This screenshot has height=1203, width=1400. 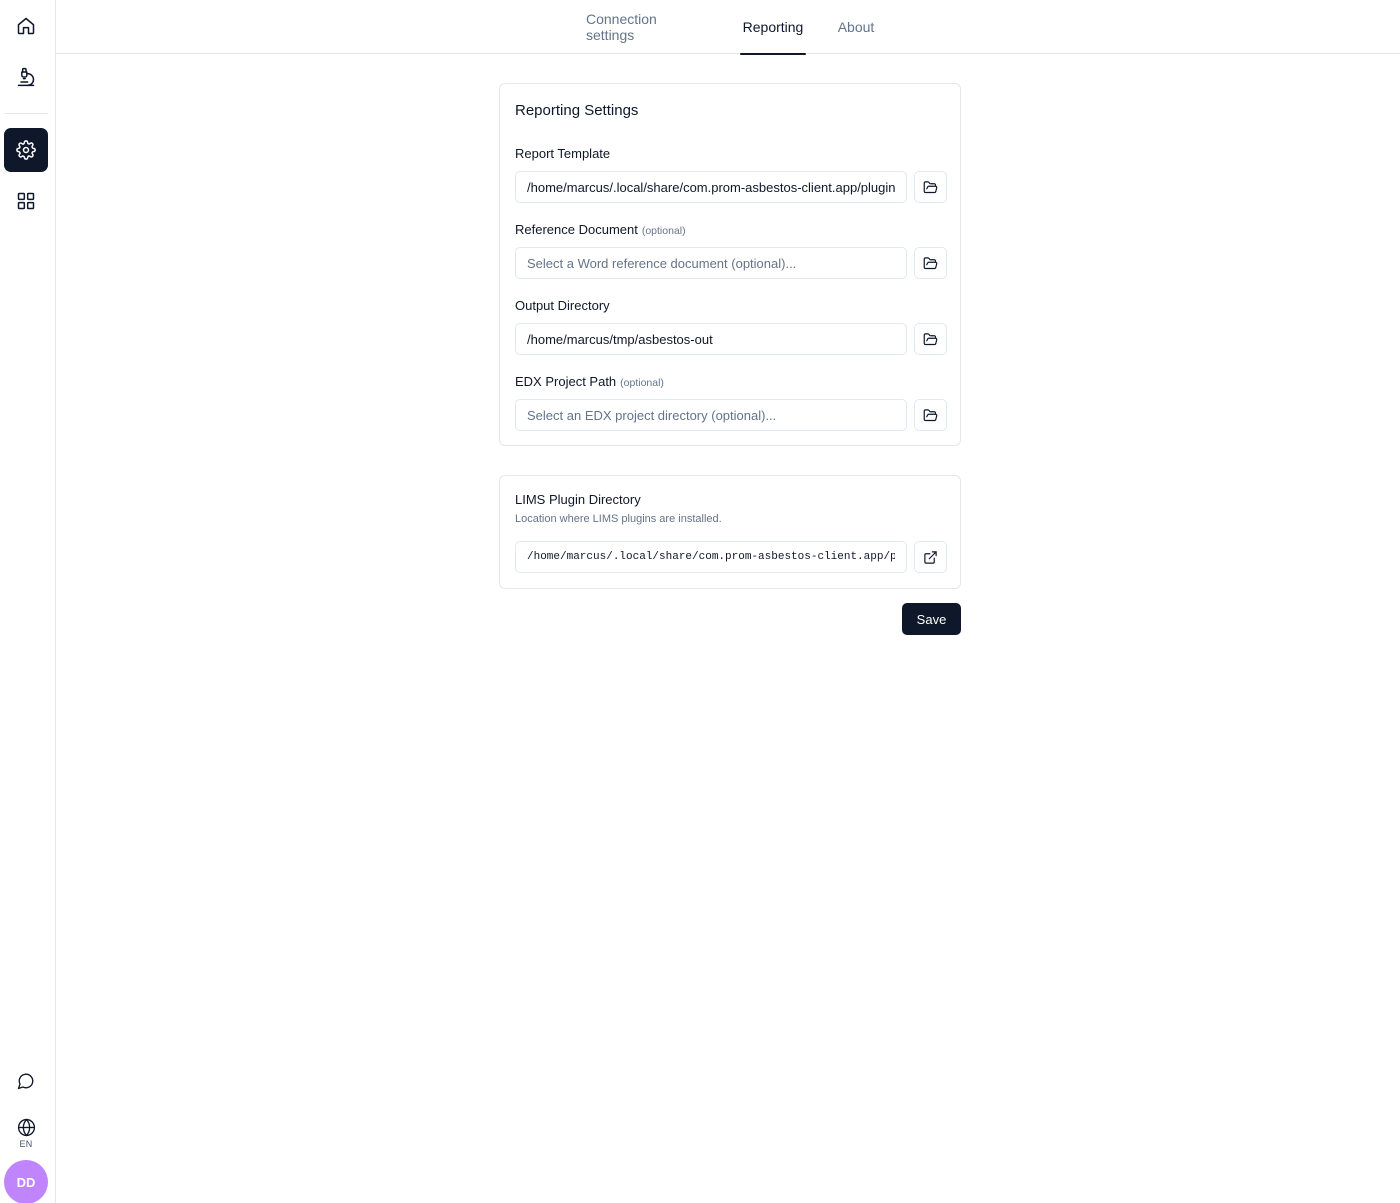 What do you see at coordinates (728, 27) in the screenshot?
I see `settings-tabs: Connection settings Reporting About` at bounding box center [728, 27].